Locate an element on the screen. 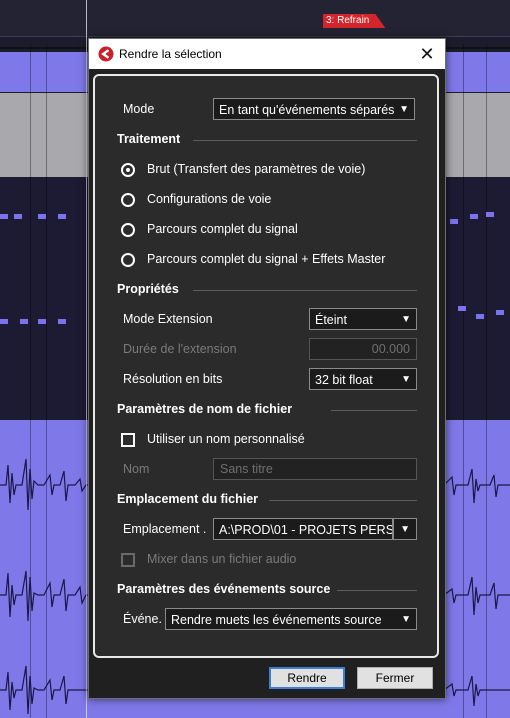 This screenshot has height=718, width=510. location-path-field: A:\PROD\01 - PROJETS PERSO\ is located at coordinates (303, 529).